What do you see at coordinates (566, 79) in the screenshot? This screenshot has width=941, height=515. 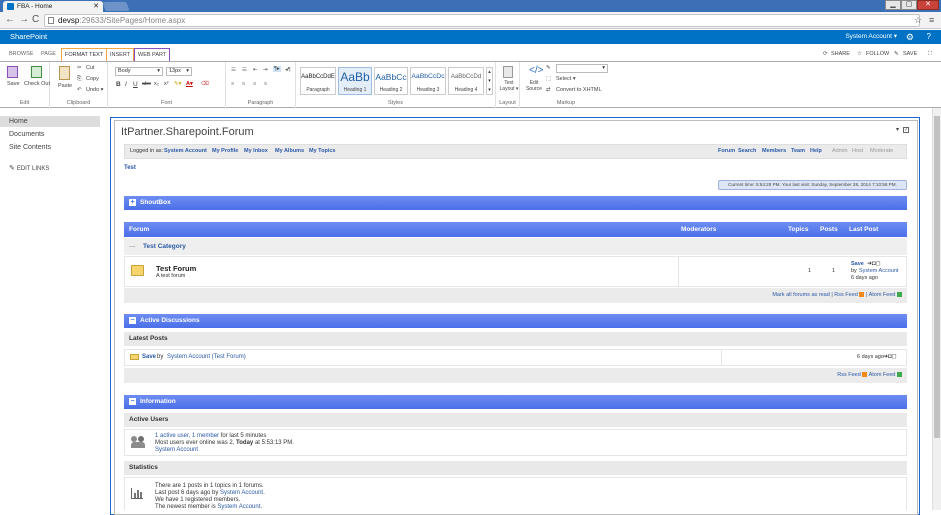 I see `select-button: Select ▾` at bounding box center [566, 79].